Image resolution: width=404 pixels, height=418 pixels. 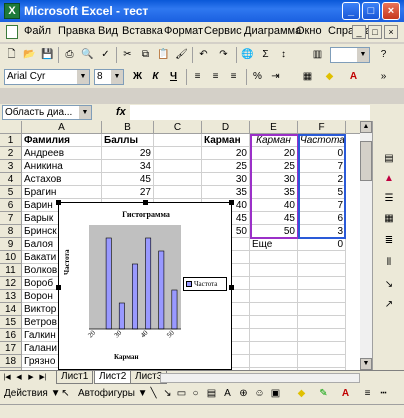 What do you see at coordinates (367, 393) in the screenshot?
I see `line-style-icon: ≡` at bounding box center [367, 393].